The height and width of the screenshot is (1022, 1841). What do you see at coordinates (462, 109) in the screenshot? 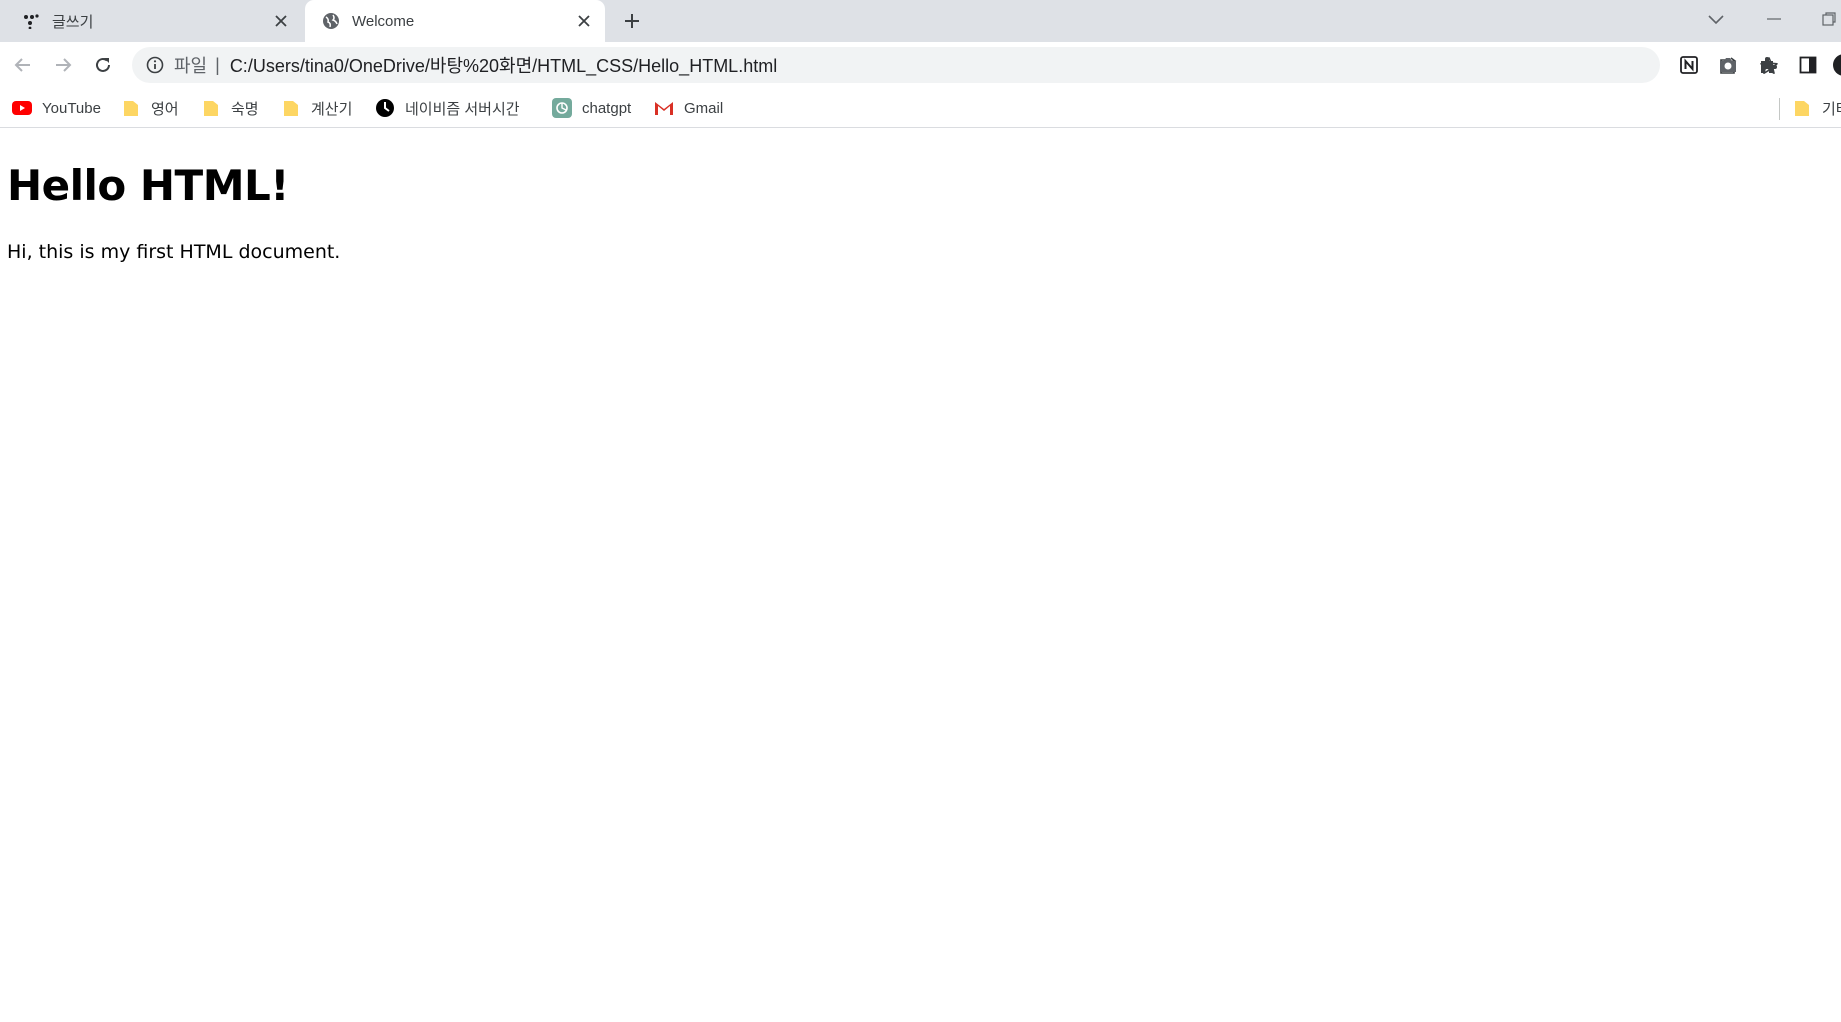
I see `bookmark-label: 네이비즘 서버시간` at bounding box center [462, 109].